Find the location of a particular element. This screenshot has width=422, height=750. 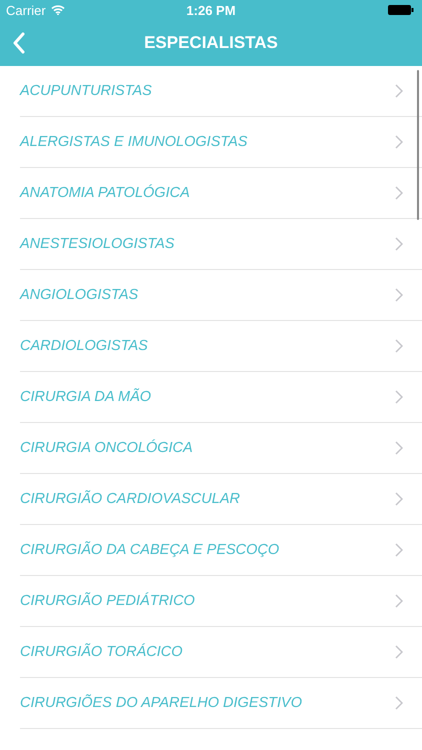

back-icon is located at coordinates (19, 43).